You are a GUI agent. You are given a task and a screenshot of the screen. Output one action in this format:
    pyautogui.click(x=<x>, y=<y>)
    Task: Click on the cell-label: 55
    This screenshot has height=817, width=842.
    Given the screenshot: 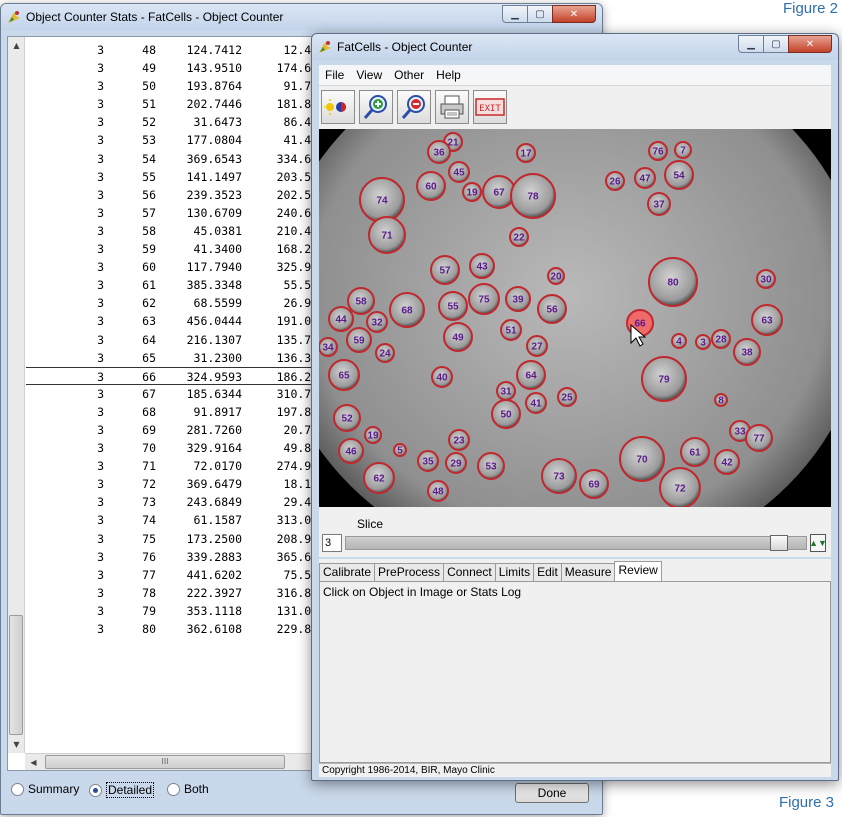 What is the action you would take?
    pyautogui.click(x=453, y=307)
    